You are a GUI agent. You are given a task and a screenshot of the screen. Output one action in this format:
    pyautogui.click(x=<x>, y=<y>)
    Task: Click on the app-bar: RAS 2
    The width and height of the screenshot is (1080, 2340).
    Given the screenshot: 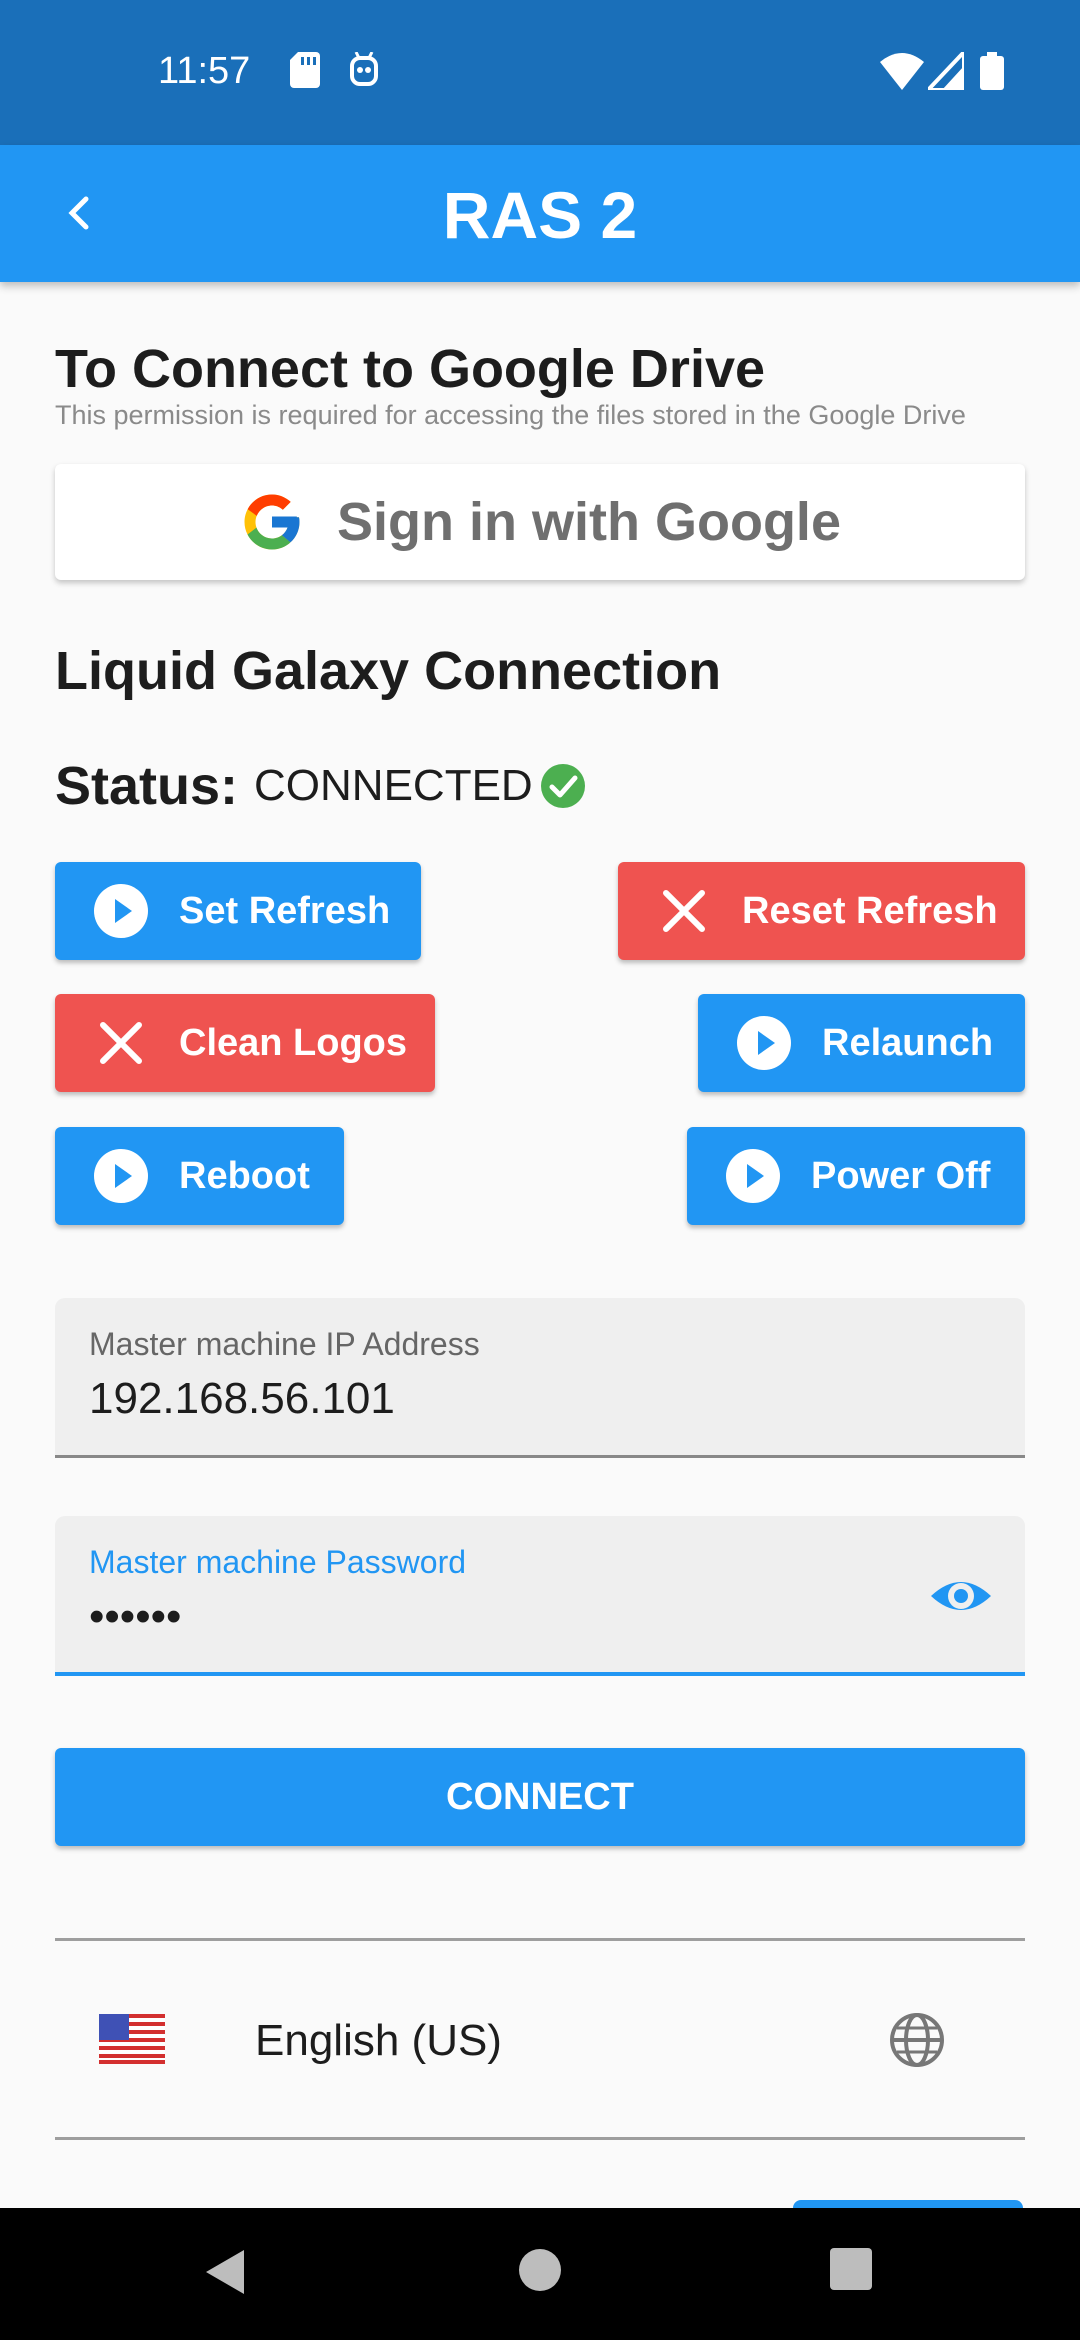 What is the action you would take?
    pyautogui.click(x=540, y=213)
    